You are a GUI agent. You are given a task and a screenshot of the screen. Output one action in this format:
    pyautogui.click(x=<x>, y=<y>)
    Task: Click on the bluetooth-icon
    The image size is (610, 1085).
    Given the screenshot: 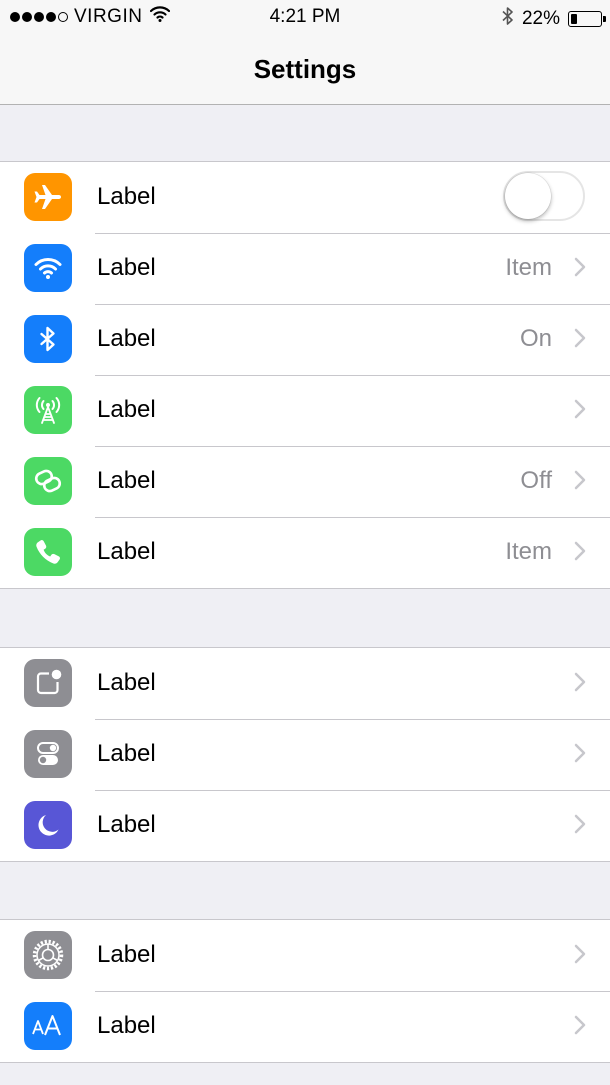 What is the action you would take?
    pyautogui.click(x=48, y=339)
    